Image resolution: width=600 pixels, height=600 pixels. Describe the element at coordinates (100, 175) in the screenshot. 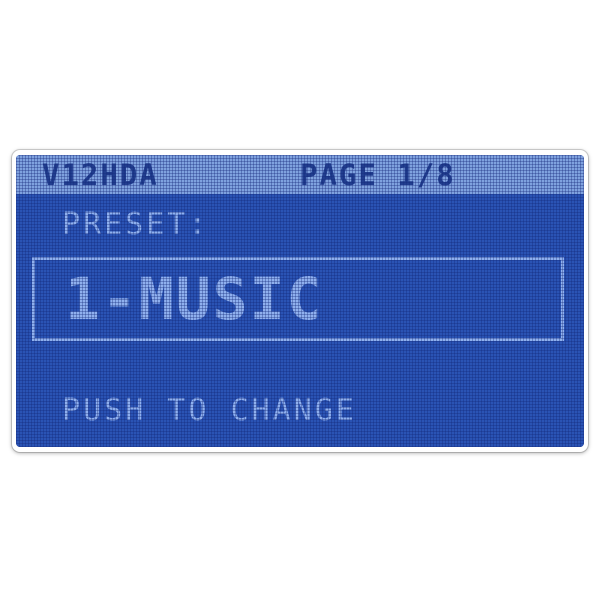

I see `device-name: V12HDA` at that location.